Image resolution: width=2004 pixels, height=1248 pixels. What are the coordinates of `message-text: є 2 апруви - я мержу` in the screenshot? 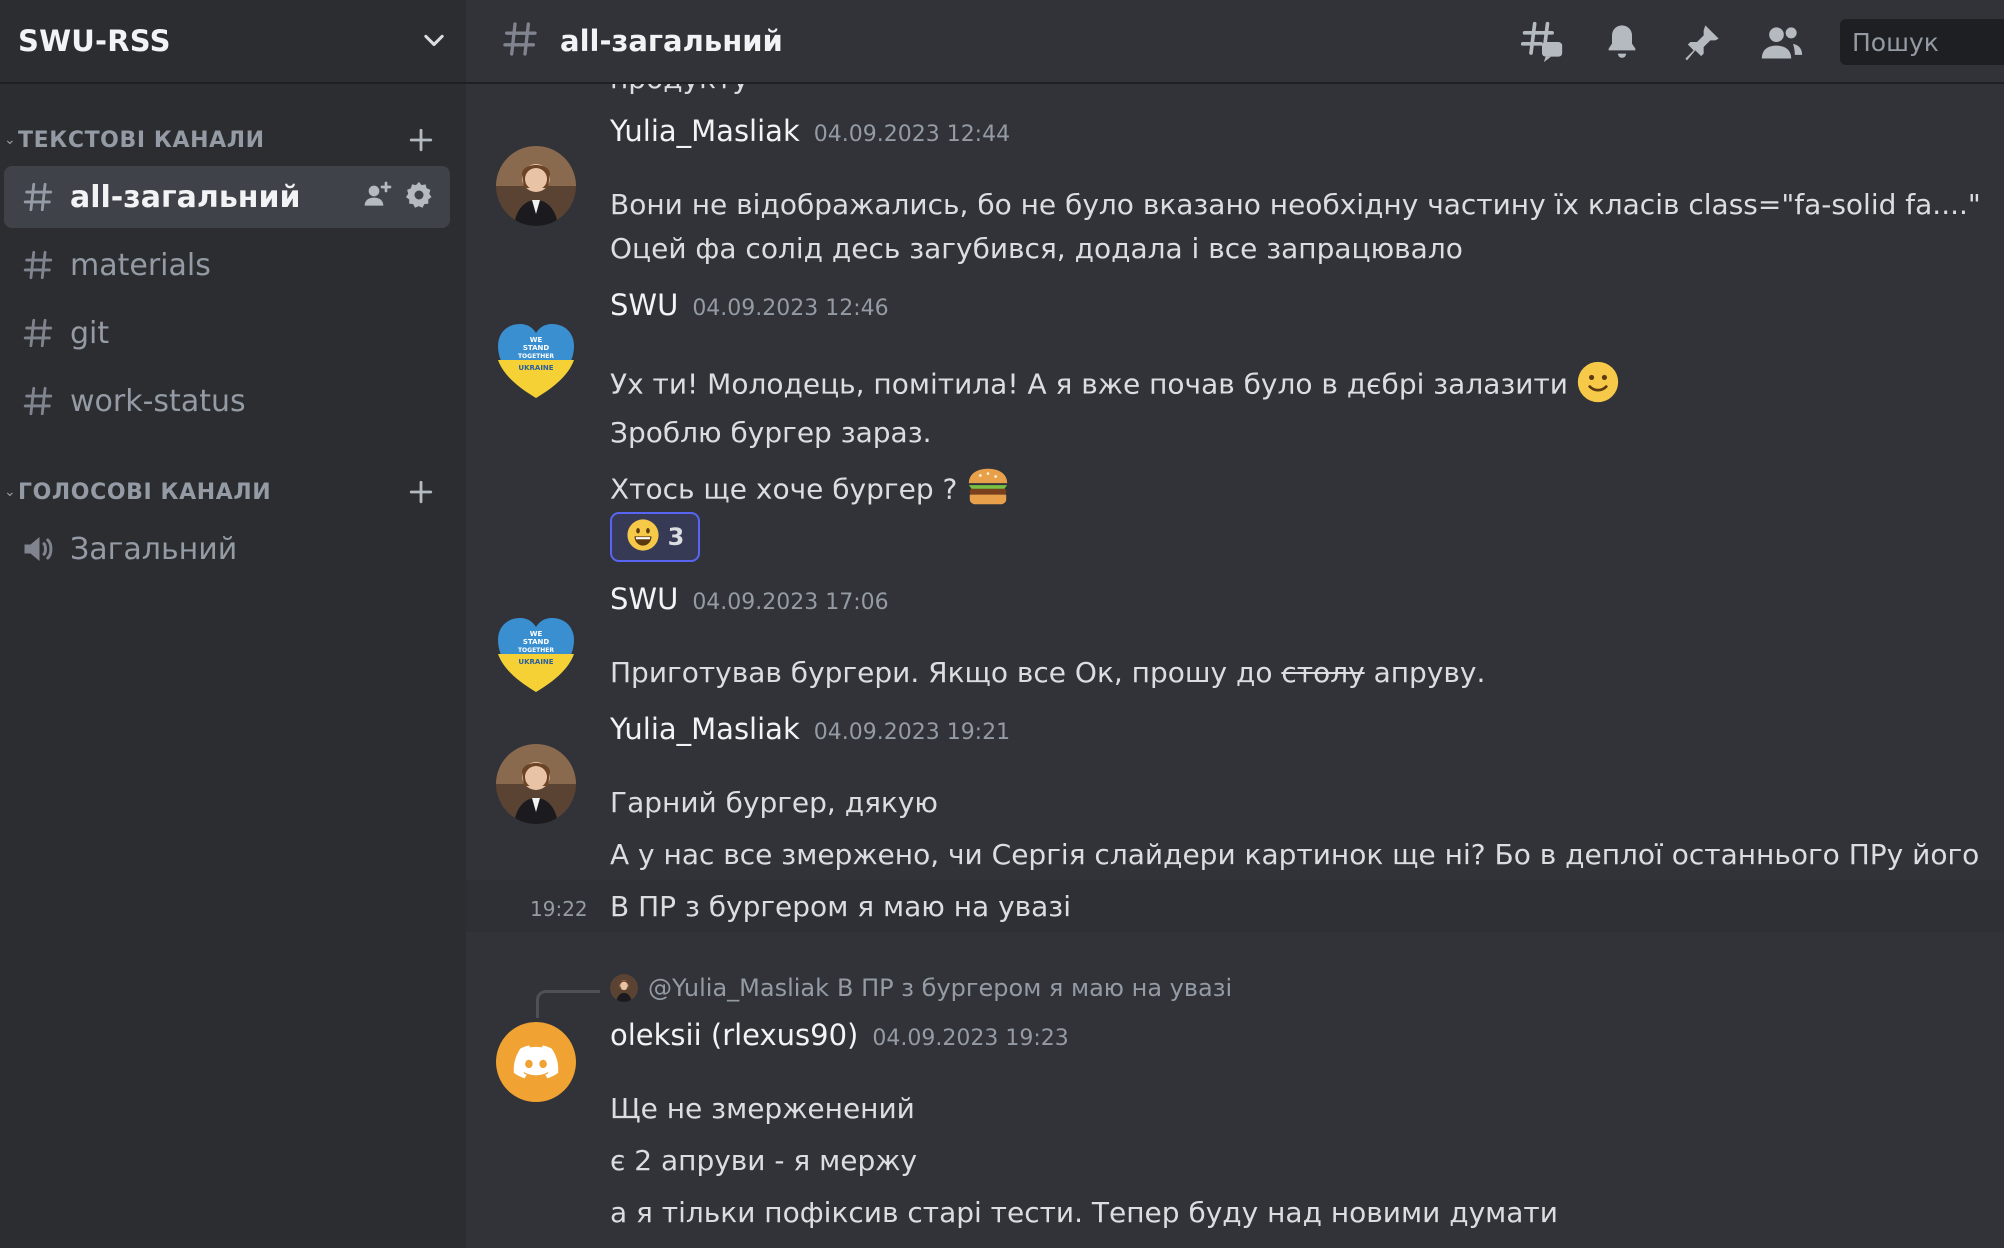 It's located at (764, 1160).